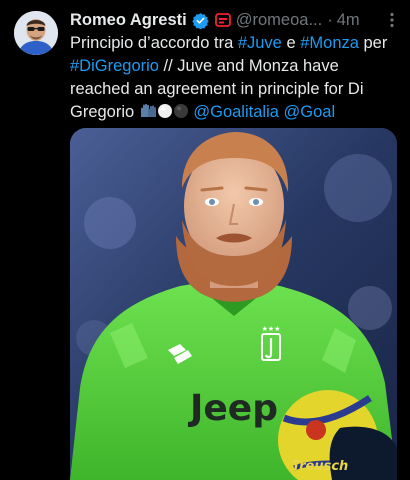  What do you see at coordinates (148, 114) in the screenshot?
I see `gloves-emoji-icon` at bounding box center [148, 114].